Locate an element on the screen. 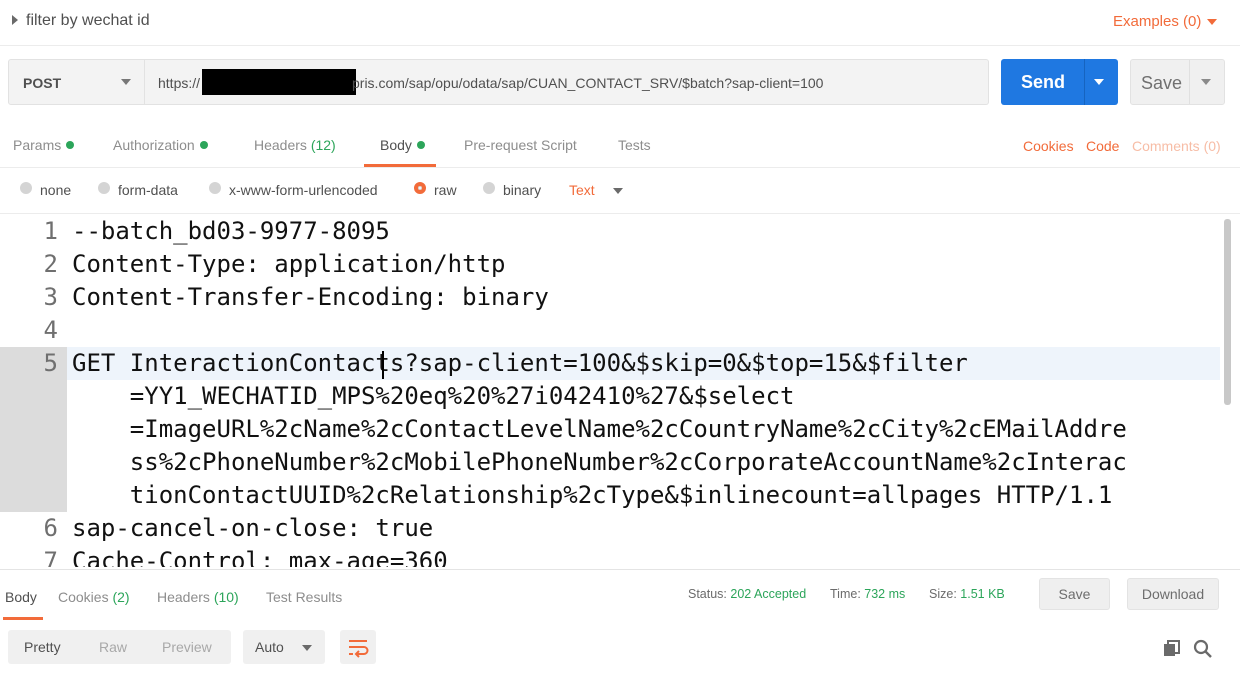  code-text: Content-Type: application/http is located at coordinates (289, 264).